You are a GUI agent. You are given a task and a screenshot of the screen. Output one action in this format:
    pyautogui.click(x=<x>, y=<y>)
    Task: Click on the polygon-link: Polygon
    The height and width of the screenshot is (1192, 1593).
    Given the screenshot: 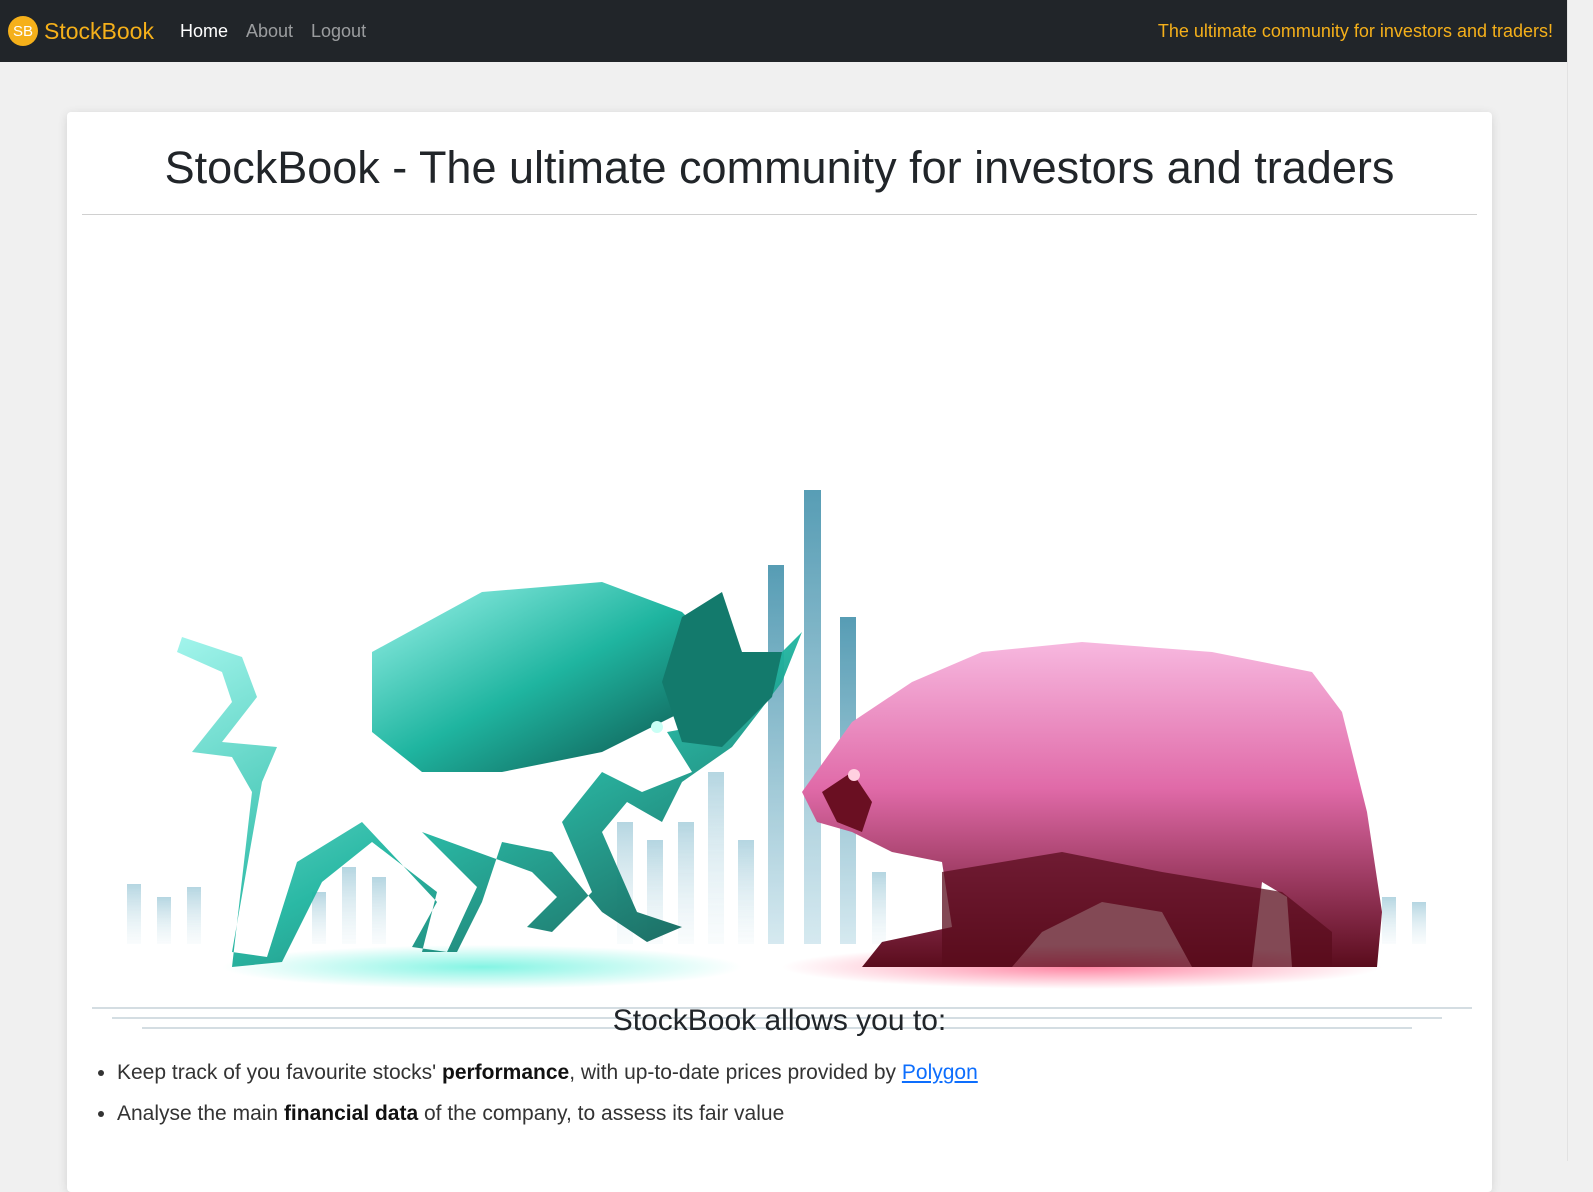 What is the action you would take?
    pyautogui.click(x=940, y=1072)
    